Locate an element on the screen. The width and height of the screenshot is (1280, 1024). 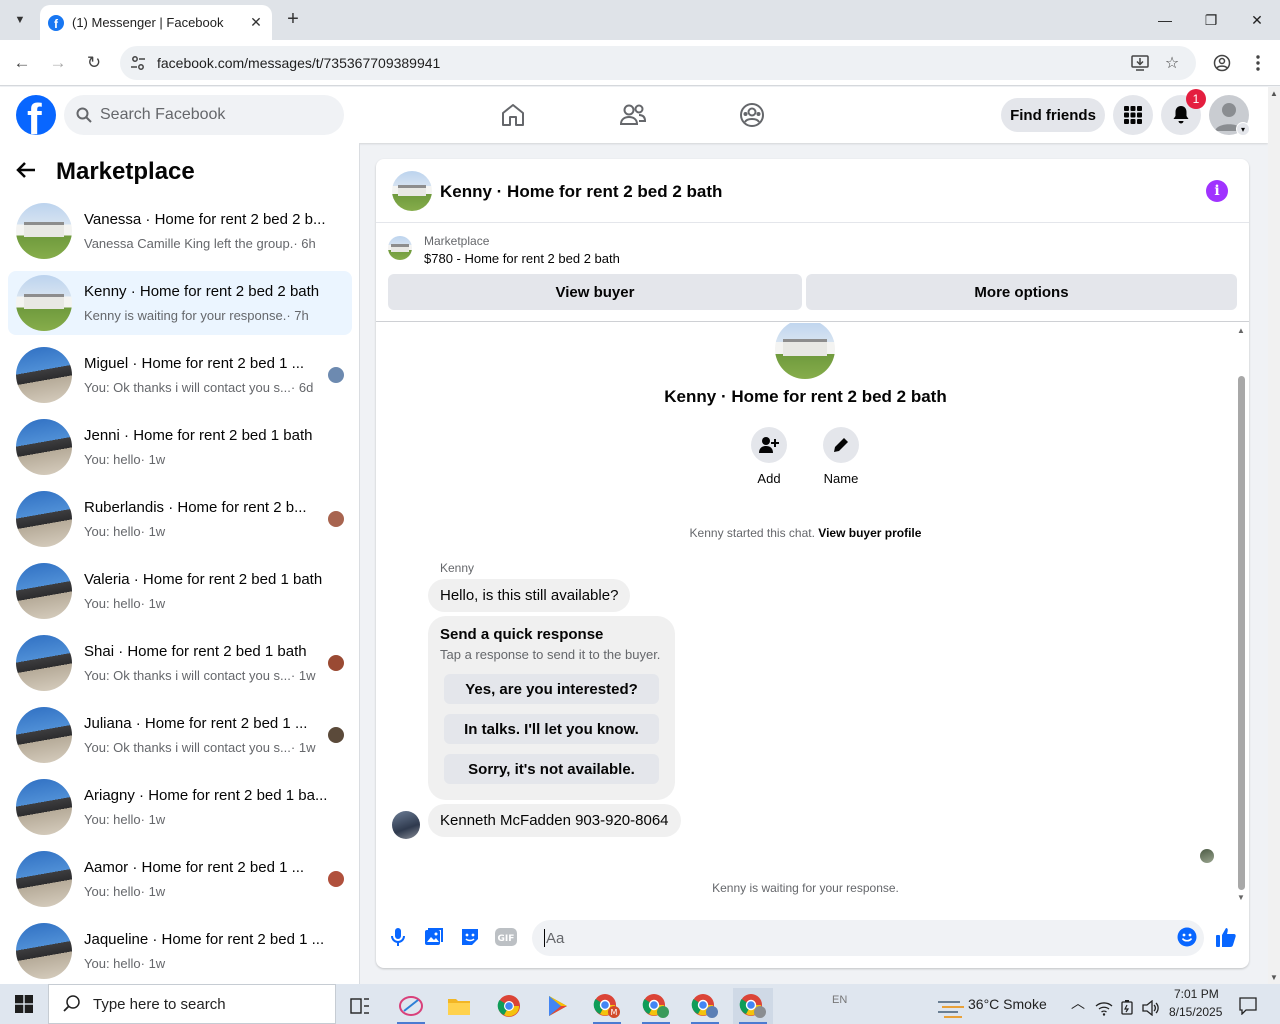
chrome-menu-icon is located at coordinates (1258, 63).